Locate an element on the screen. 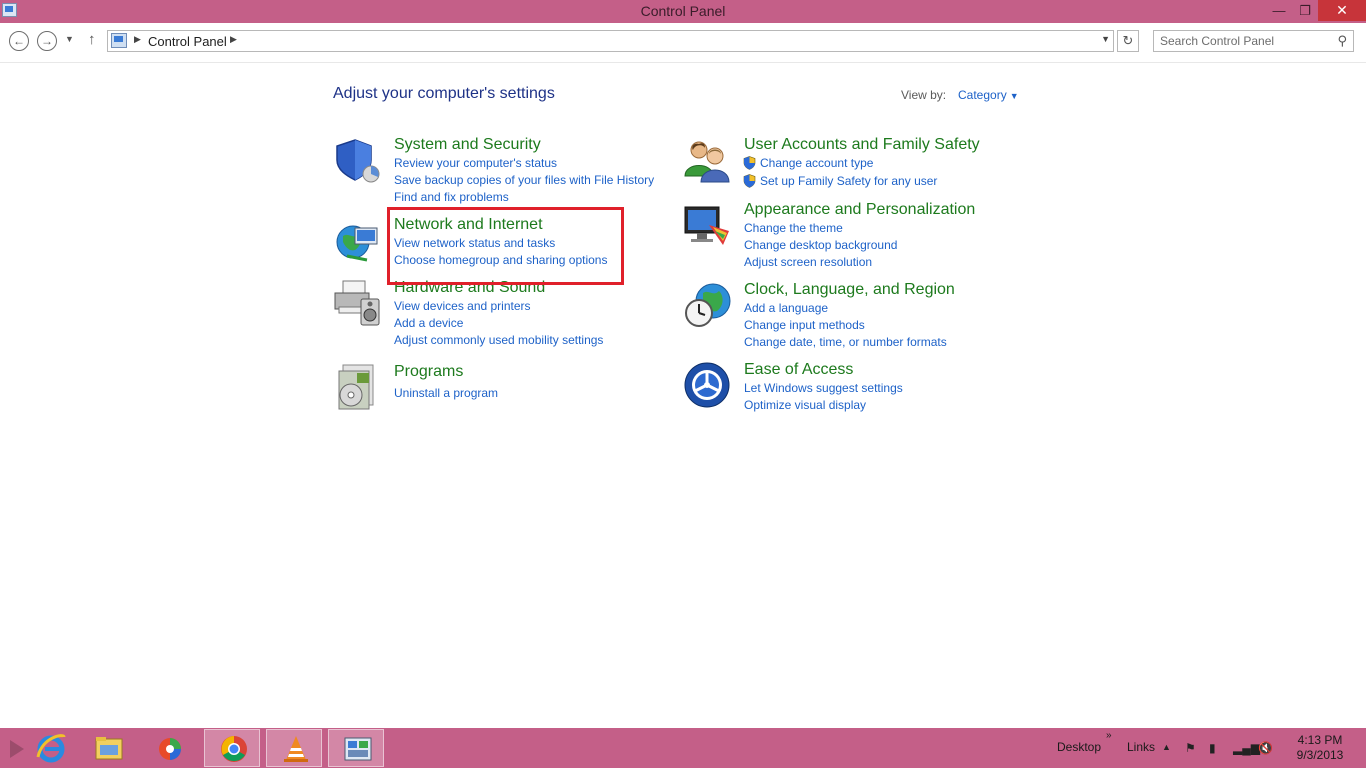  view-by-label: View by: is located at coordinates (924, 95).